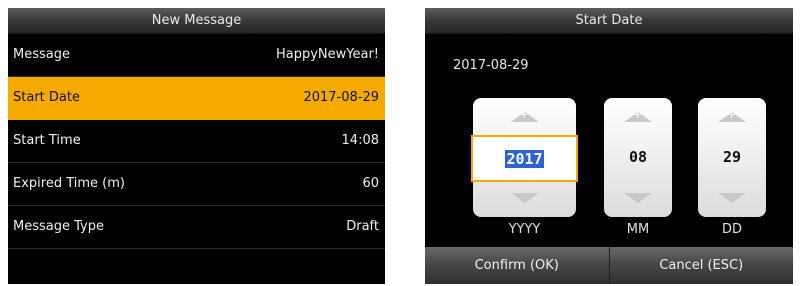 The width and height of the screenshot is (801, 286). Describe the element at coordinates (609, 21) in the screenshot. I see `screen-title: Start Date` at that location.